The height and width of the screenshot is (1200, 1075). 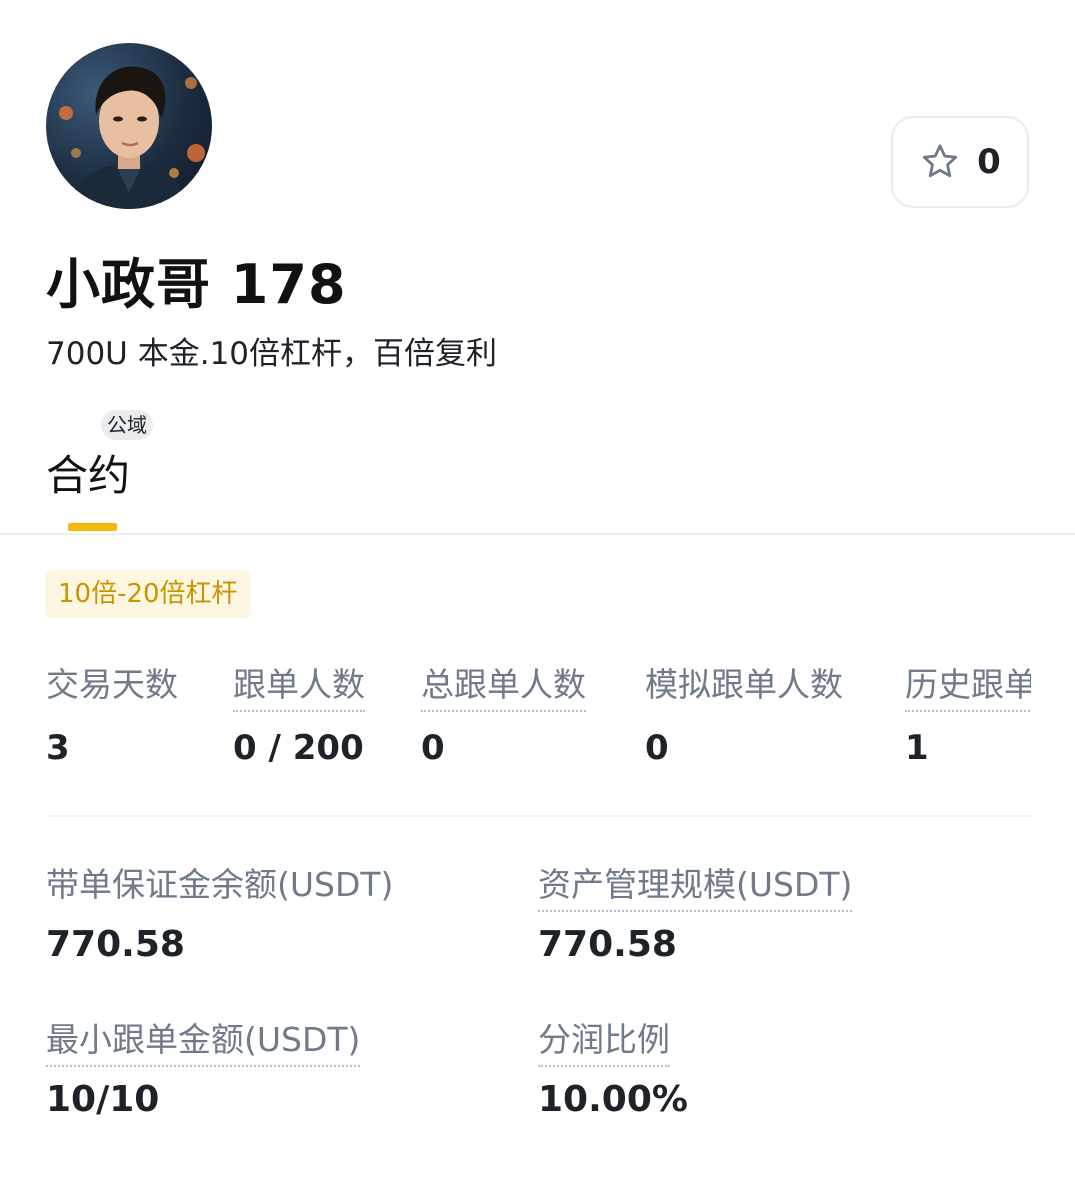 I want to click on stat-value: 3, so click(x=58, y=748).